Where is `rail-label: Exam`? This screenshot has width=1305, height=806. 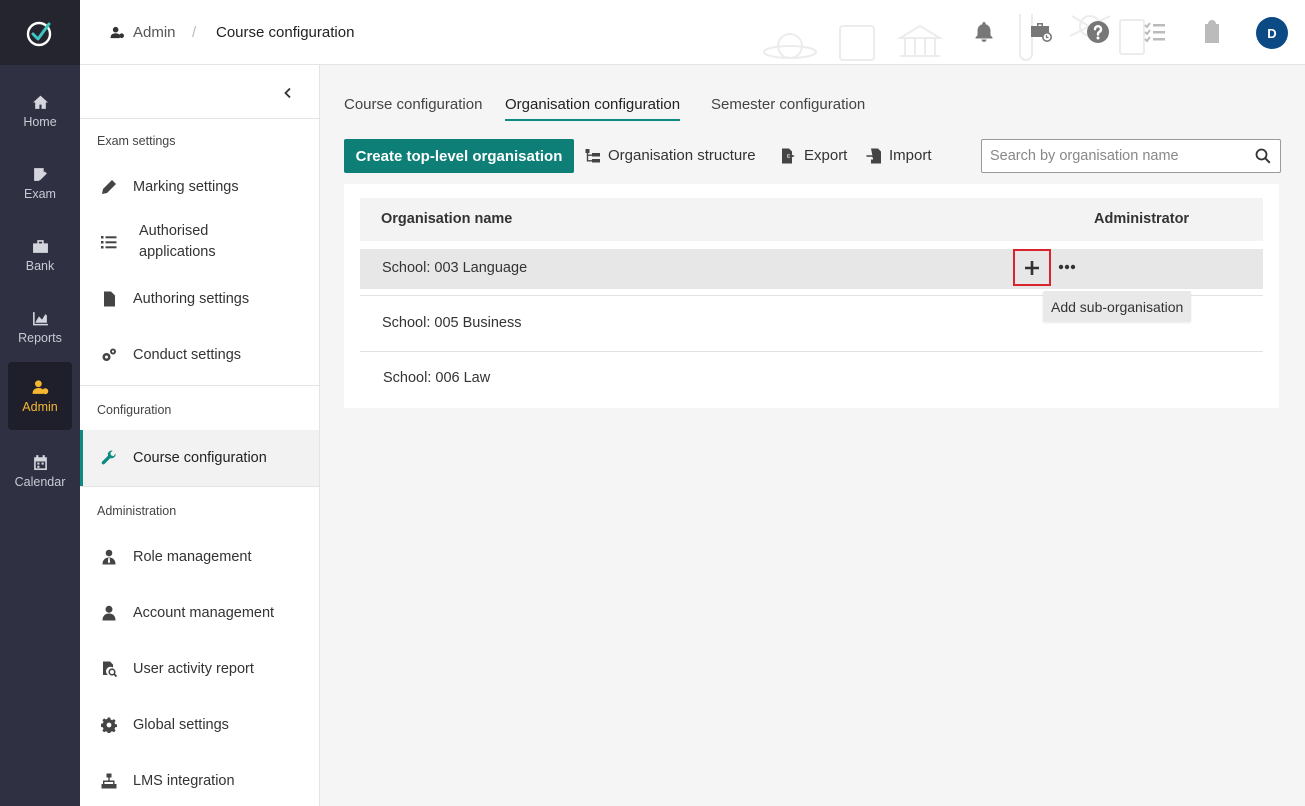 rail-label: Exam is located at coordinates (40, 193).